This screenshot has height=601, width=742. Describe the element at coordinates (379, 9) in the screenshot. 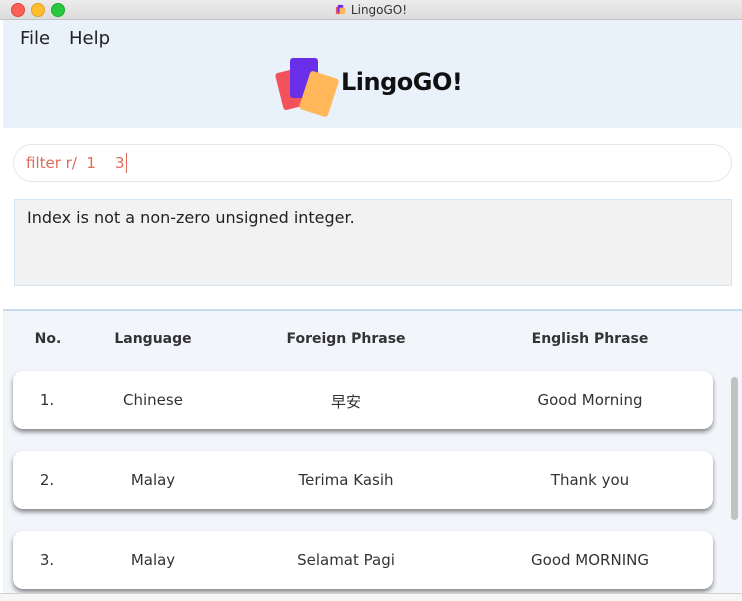

I see `window-title: LingoGO!` at that location.